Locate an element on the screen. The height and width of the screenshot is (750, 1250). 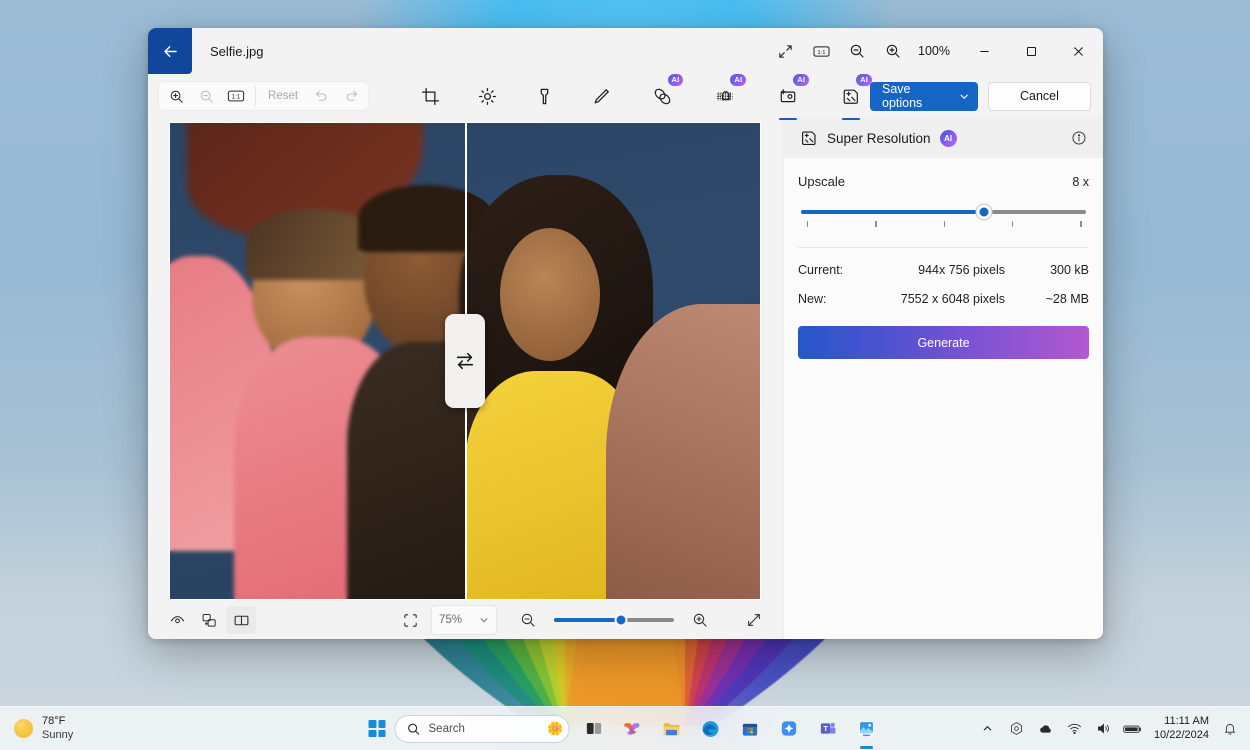
edge-browser-icon is located at coordinates (711, 729).